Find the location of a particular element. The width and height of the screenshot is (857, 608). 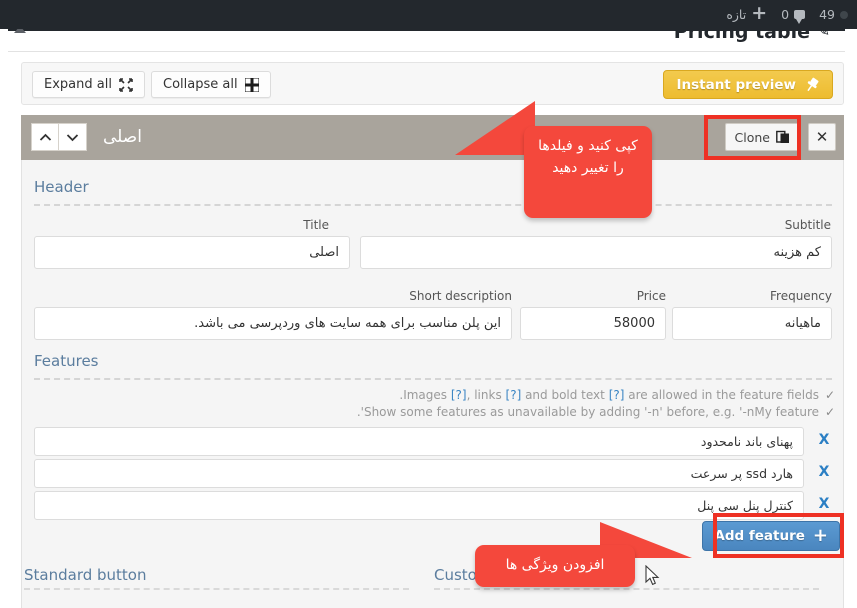

move-up-button is located at coordinates (45, 137).